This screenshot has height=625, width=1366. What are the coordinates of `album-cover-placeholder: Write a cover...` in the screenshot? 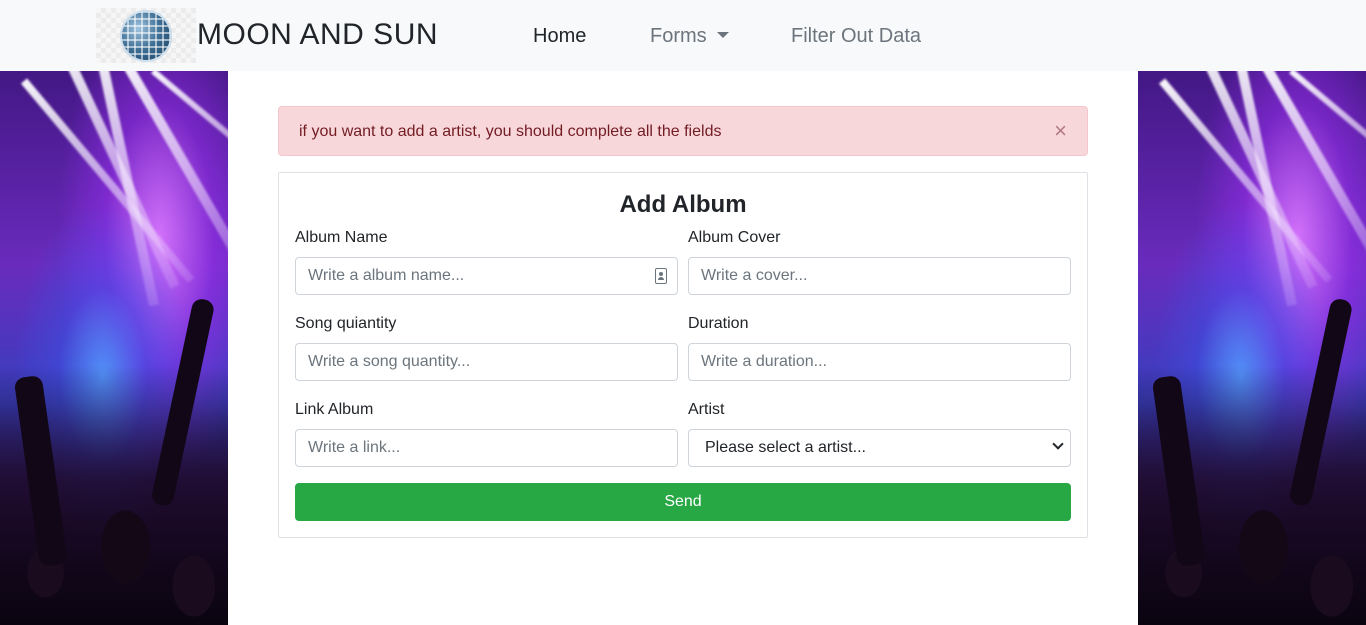 It's located at (754, 275).